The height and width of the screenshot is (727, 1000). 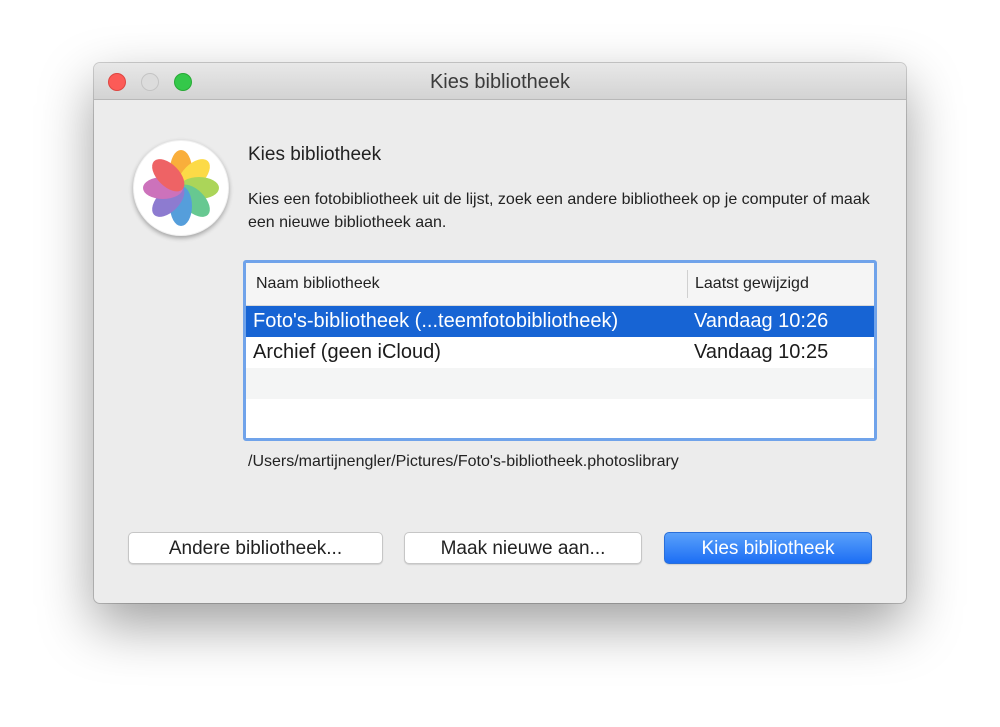 I want to click on table-row: Archief (geen iCloud) Vandaag 10:25, so click(x=560, y=352).